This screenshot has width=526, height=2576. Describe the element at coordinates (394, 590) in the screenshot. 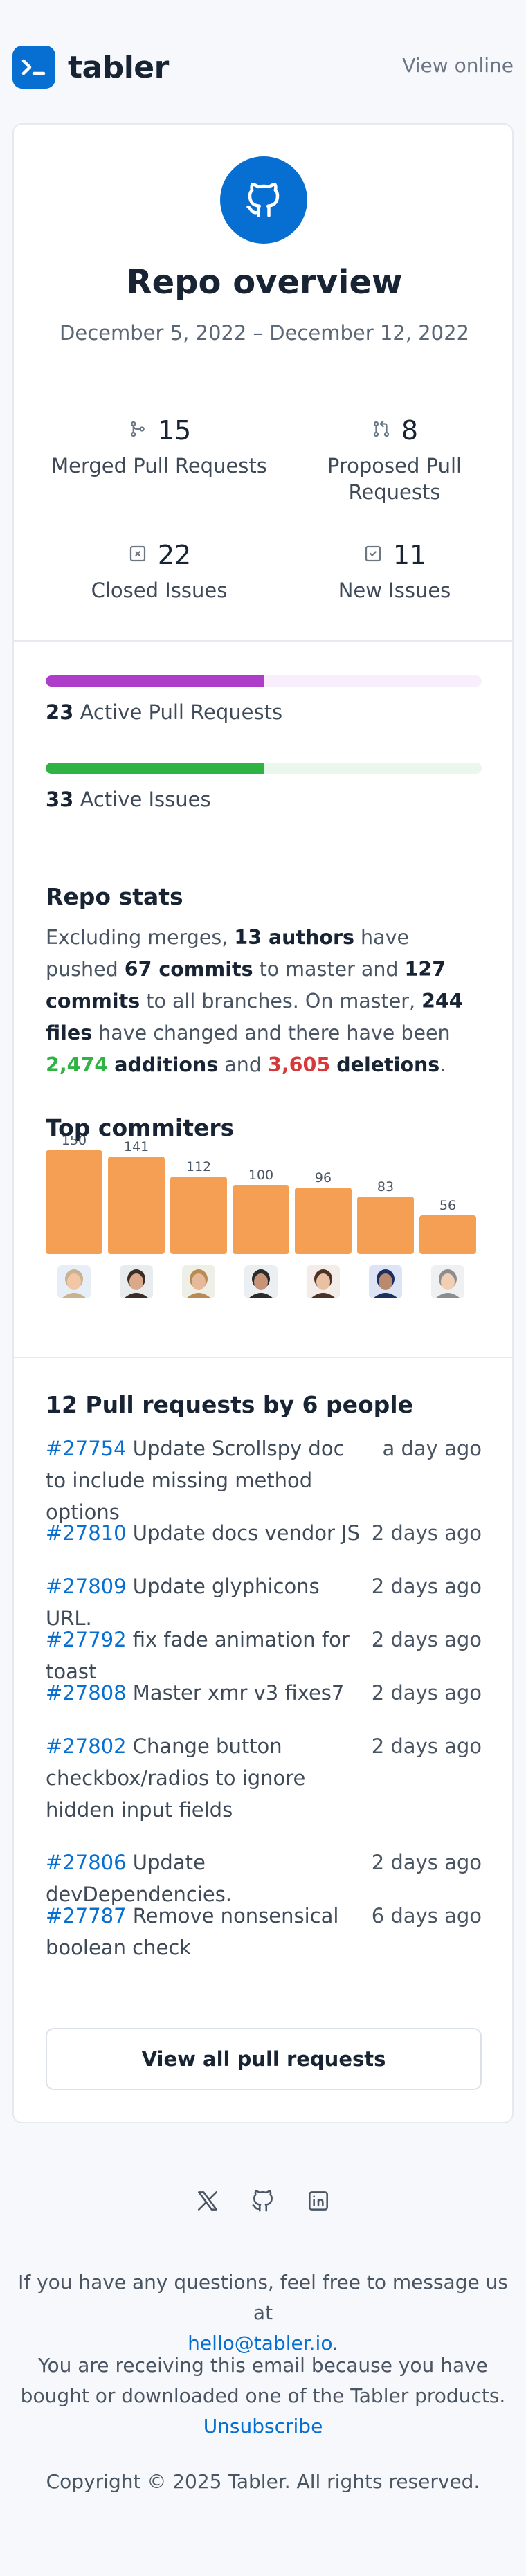

I see `metric-label: New Issues` at that location.